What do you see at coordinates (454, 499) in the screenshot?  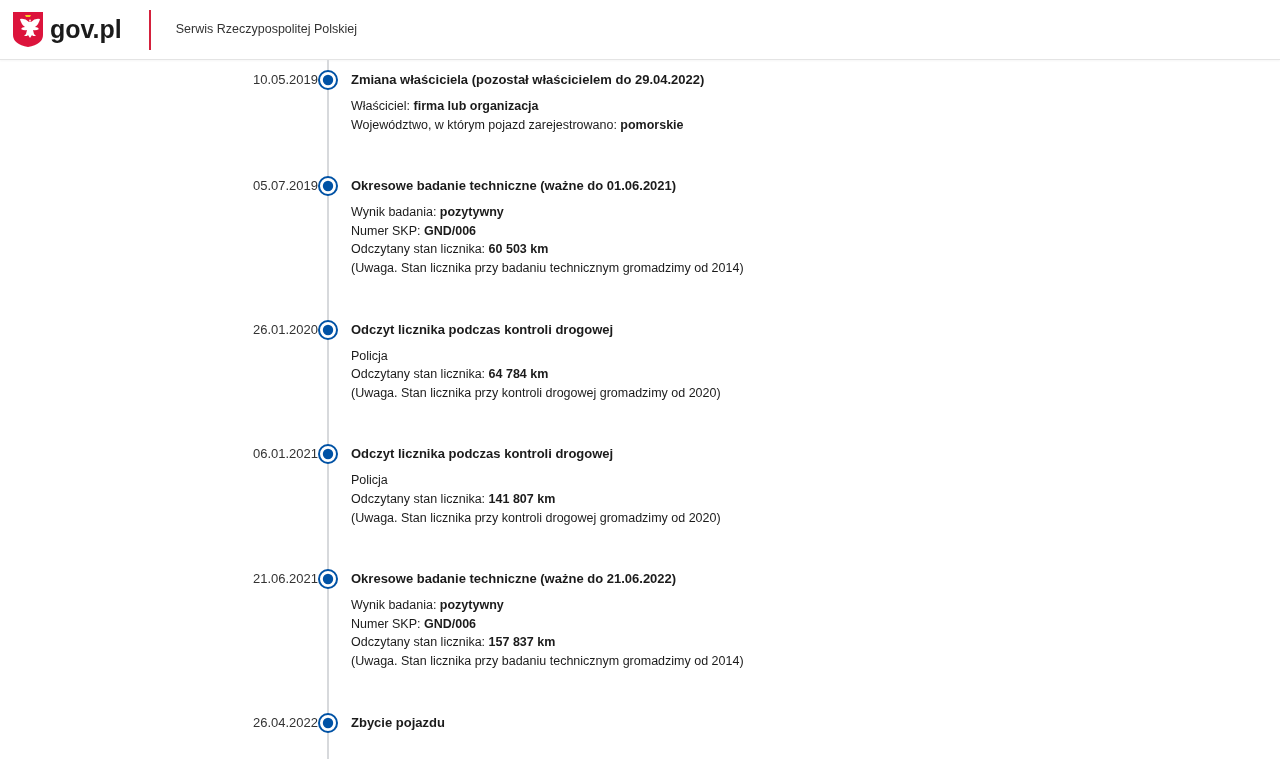 I see `event-detail: Odczytany stan licznika: 141 807 km` at bounding box center [454, 499].